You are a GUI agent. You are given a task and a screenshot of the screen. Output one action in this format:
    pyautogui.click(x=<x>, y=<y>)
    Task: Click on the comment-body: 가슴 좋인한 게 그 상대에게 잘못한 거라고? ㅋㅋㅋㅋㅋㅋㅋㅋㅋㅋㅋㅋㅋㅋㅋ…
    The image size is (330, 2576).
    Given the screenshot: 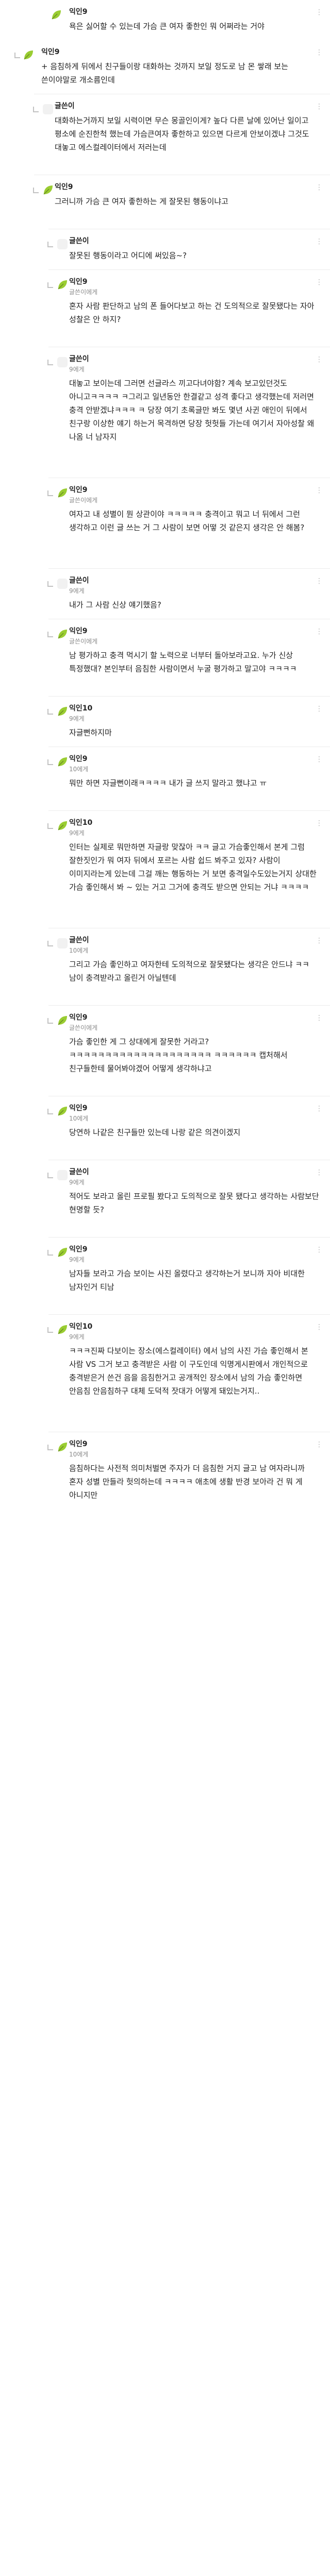 What is the action you would take?
    pyautogui.click(x=179, y=1055)
    